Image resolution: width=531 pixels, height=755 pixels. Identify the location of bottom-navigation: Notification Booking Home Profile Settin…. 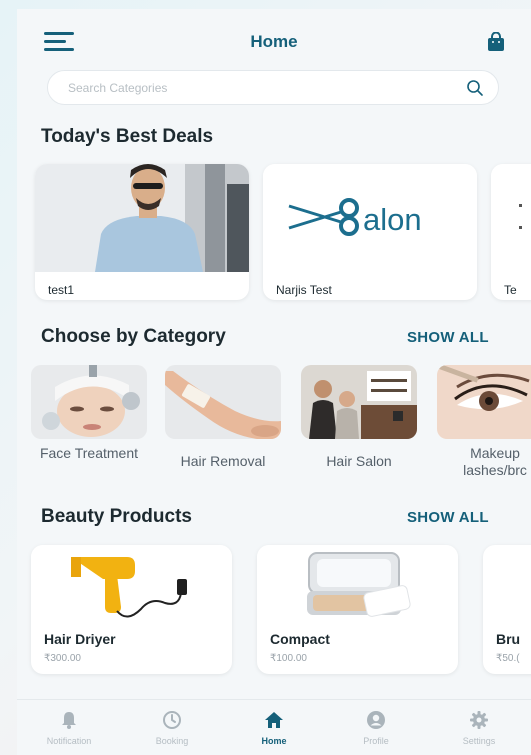
(274, 727).